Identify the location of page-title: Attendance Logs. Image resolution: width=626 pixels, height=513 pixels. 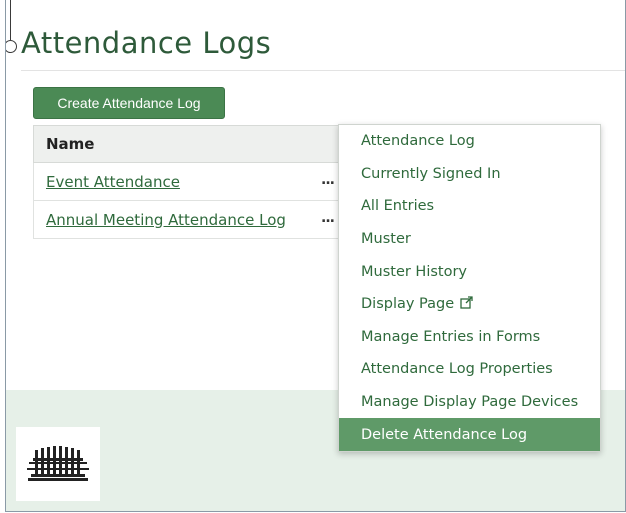
(146, 43).